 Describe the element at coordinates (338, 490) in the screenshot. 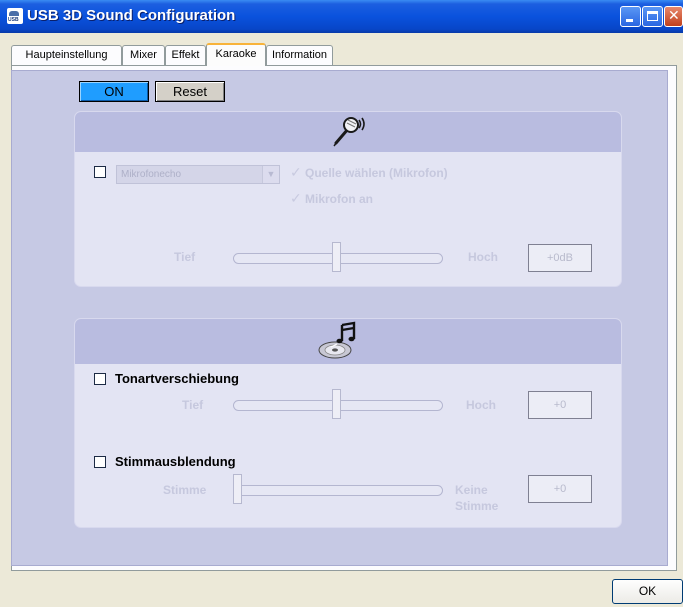

I see `voice-cancel-slider-track` at that location.